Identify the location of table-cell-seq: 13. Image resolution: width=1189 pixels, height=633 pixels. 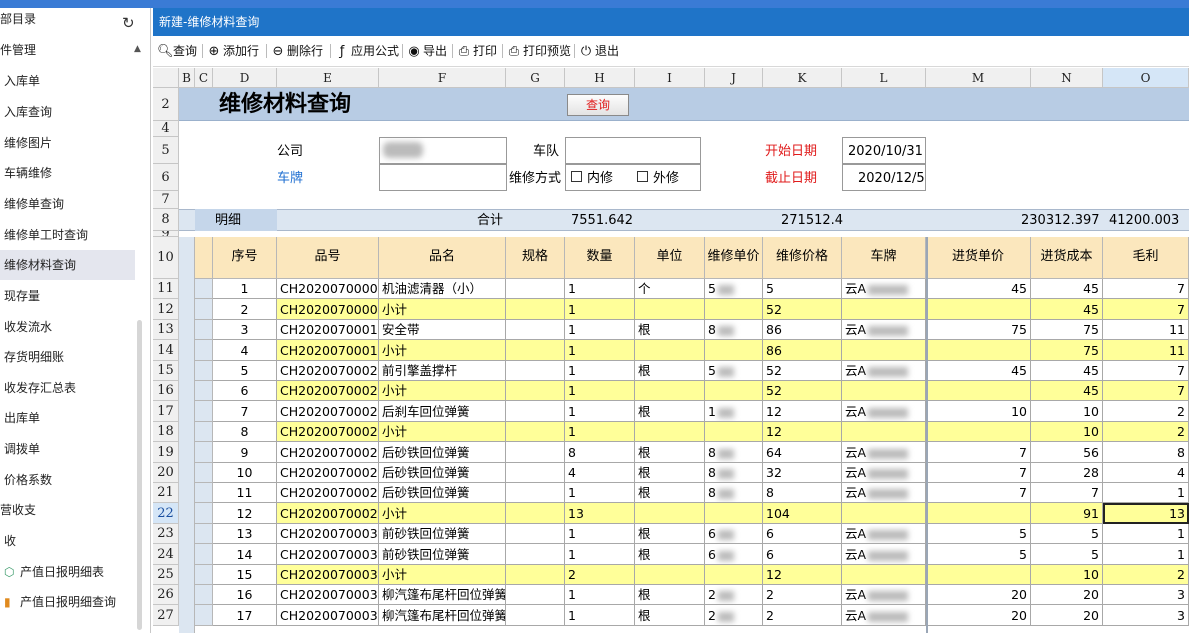
(245, 534).